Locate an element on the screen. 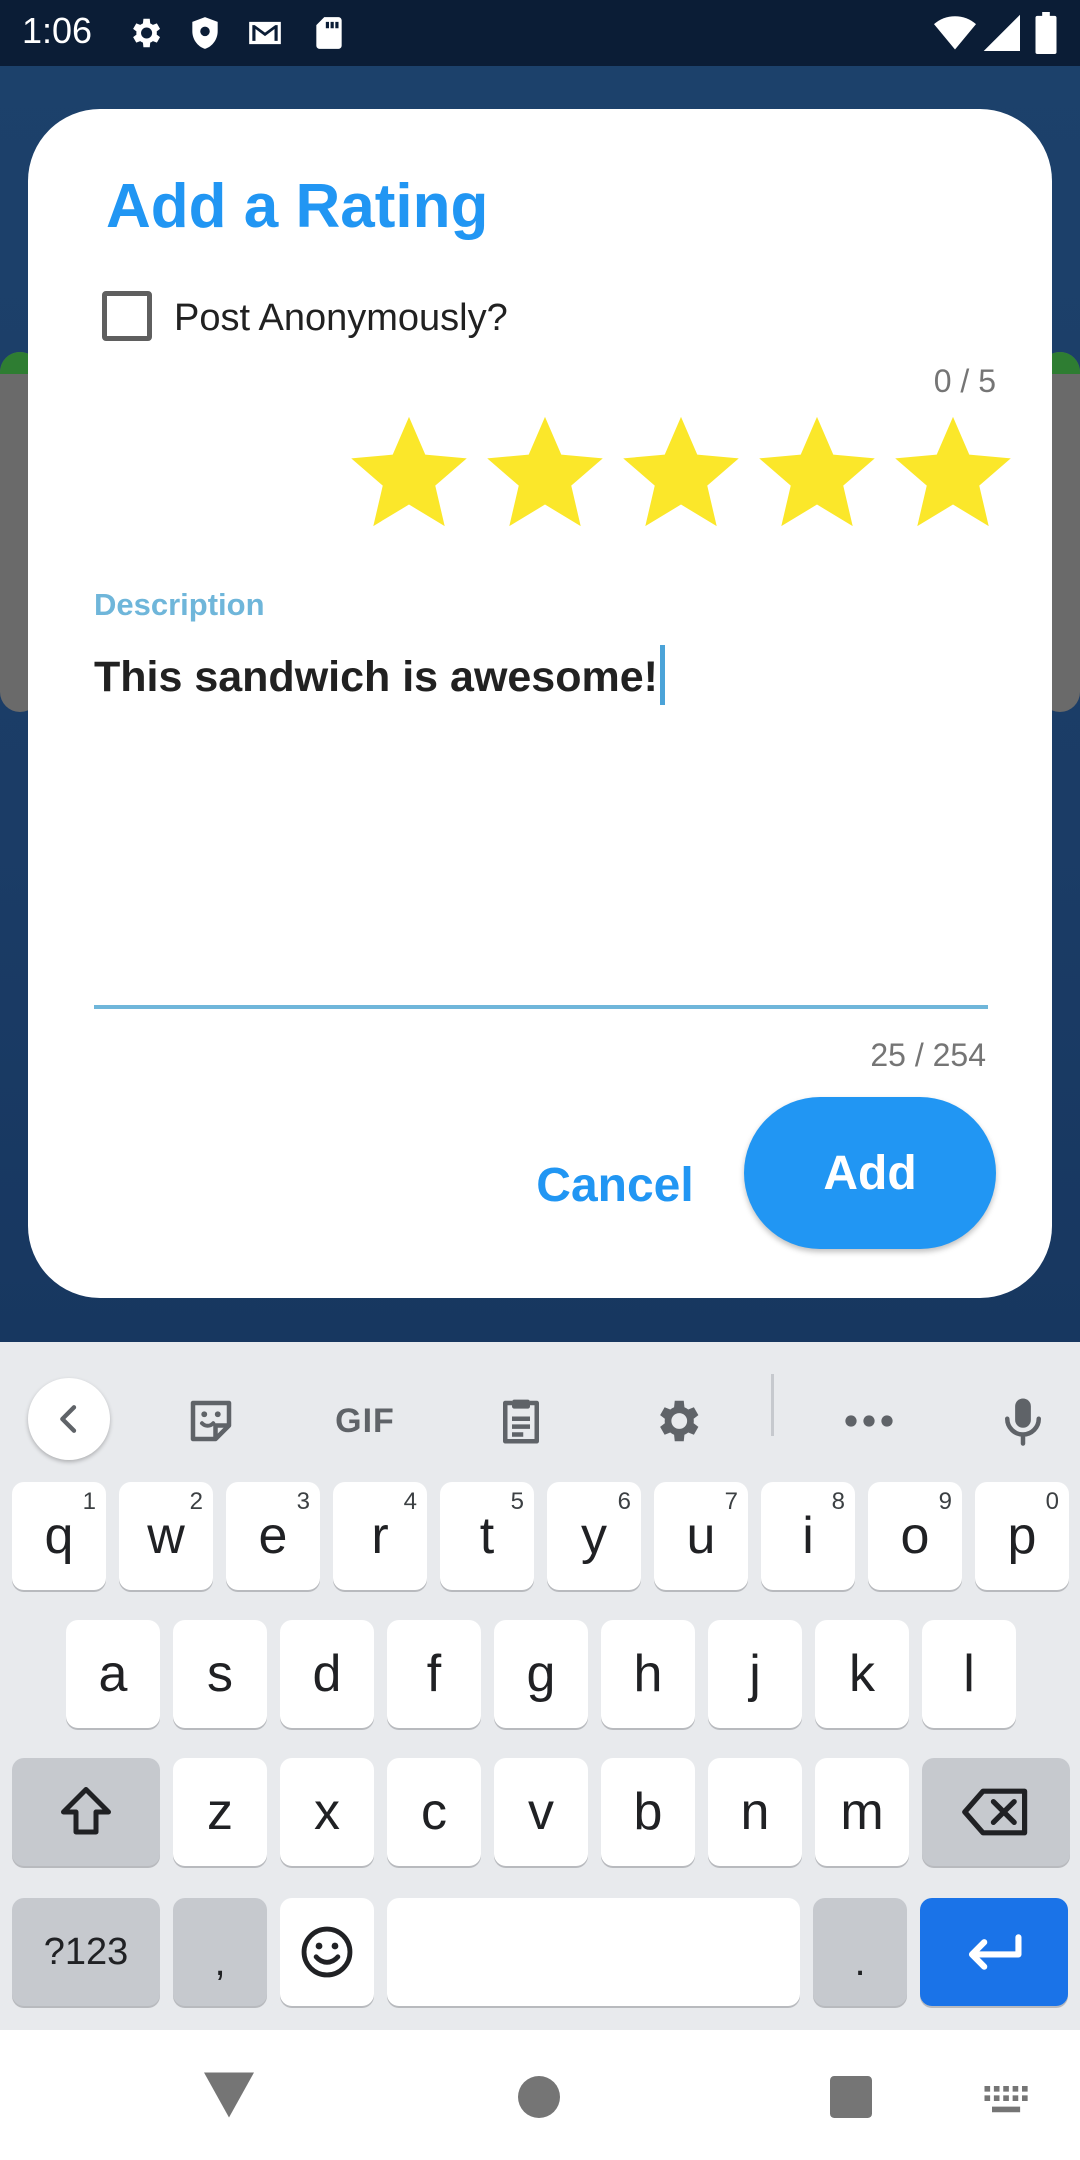 This screenshot has width=1080, height=2160. key-d: d is located at coordinates (327, 1674).